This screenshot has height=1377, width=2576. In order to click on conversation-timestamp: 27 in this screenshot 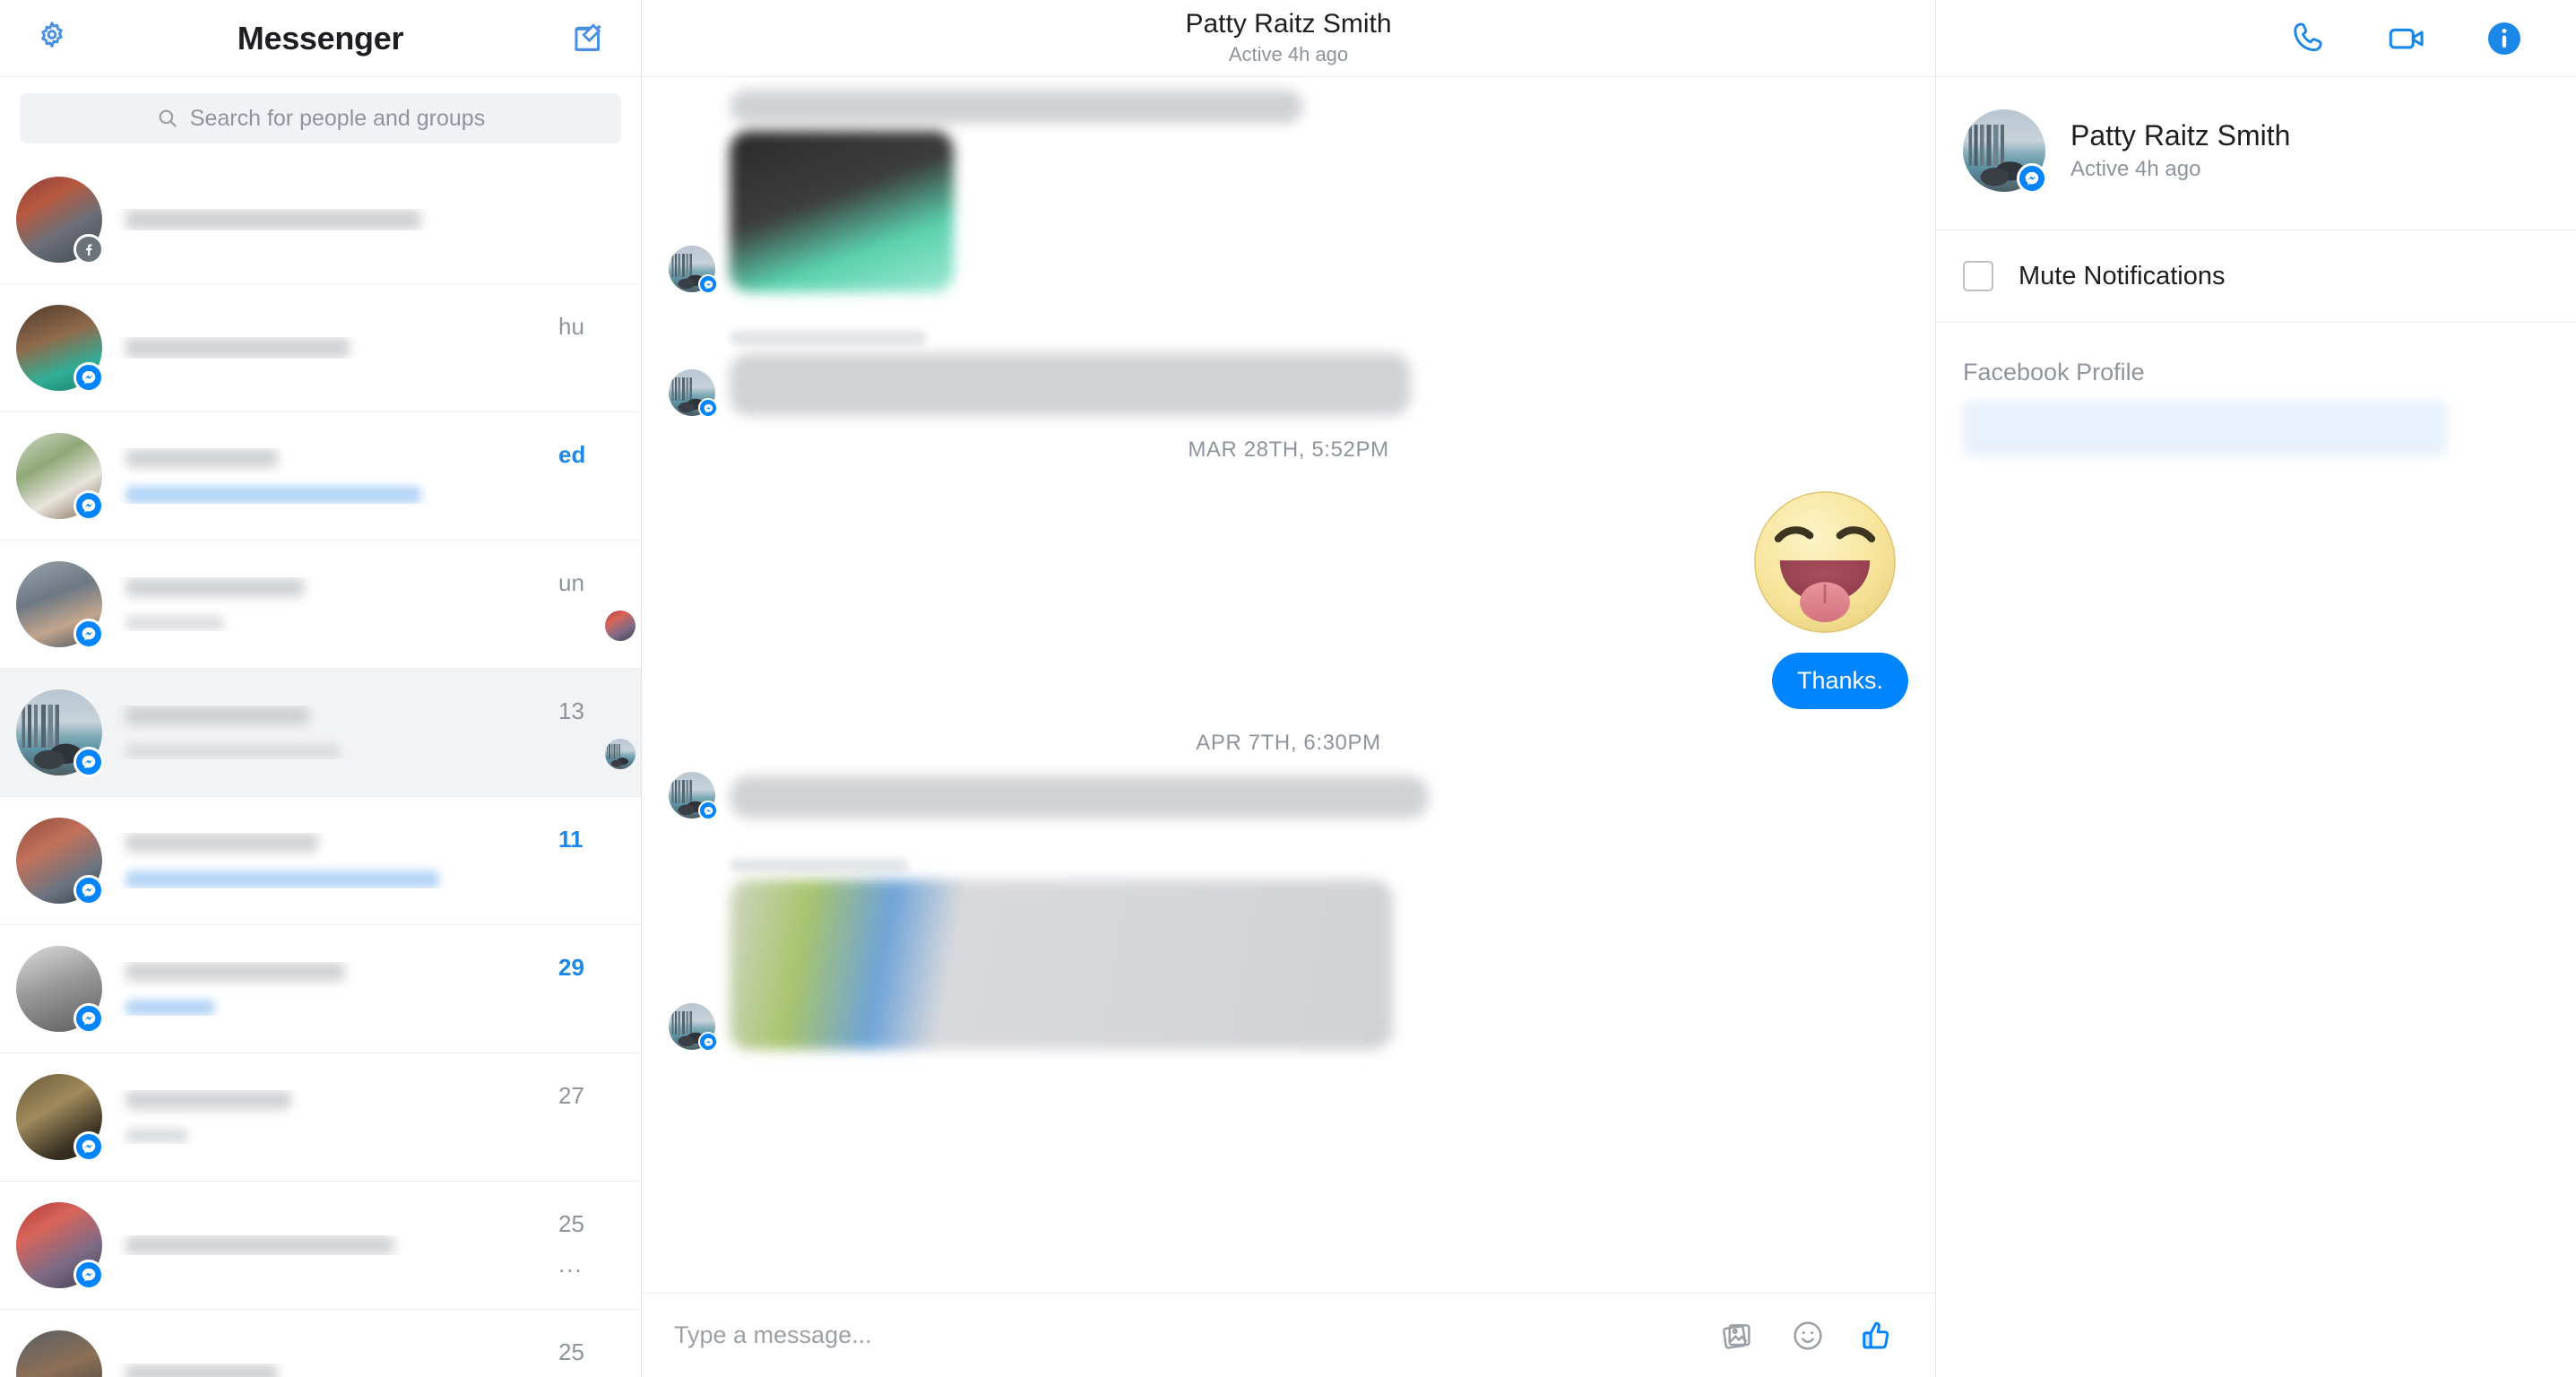, I will do `click(571, 1096)`.